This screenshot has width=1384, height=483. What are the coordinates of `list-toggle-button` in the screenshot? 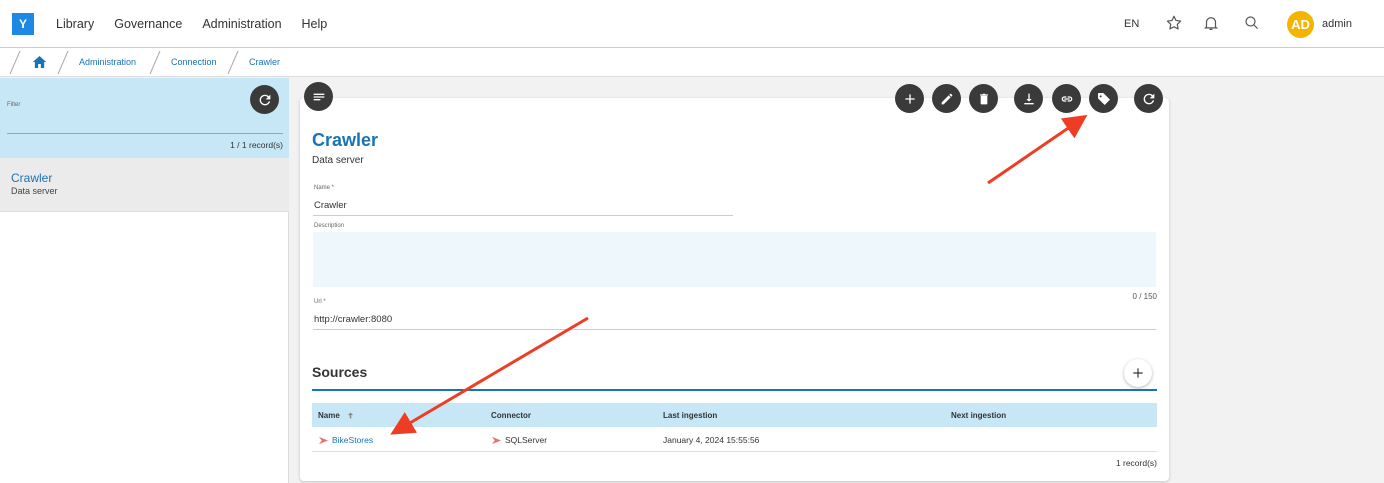 It's located at (318, 96).